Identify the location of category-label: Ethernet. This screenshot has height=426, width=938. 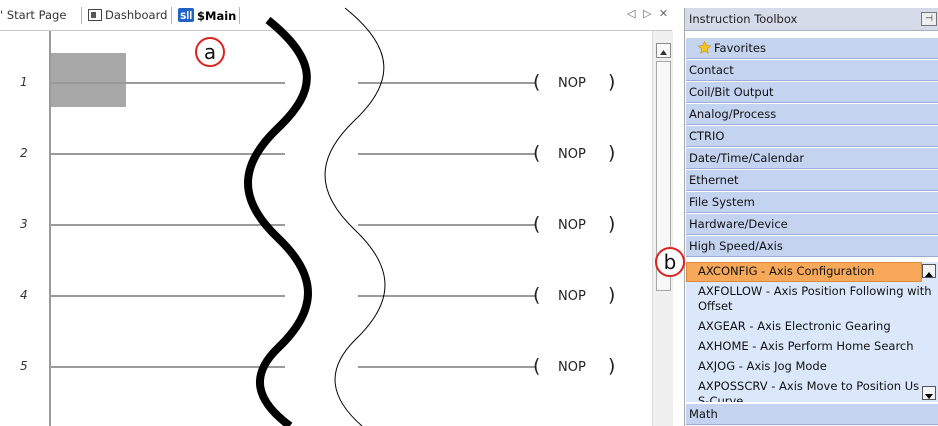
(714, 180).